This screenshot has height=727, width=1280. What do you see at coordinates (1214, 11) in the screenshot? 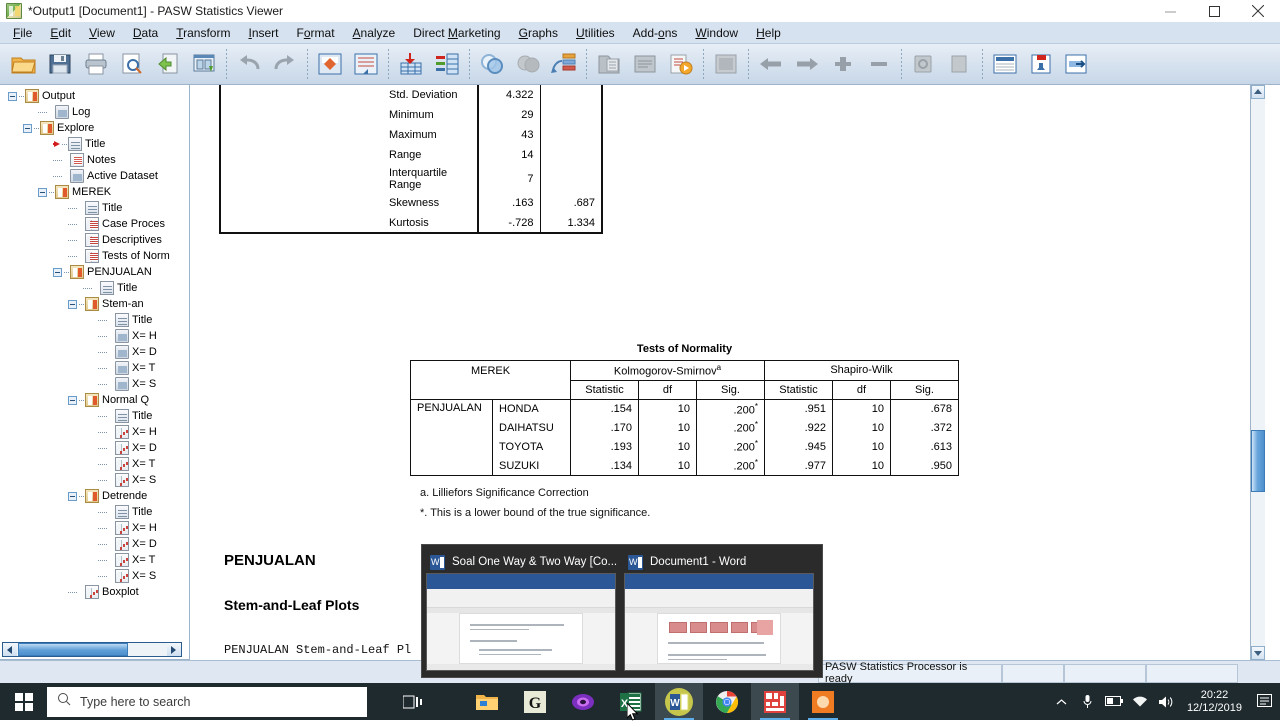
I see `maximize-button` at bounding box center [1214, 11].